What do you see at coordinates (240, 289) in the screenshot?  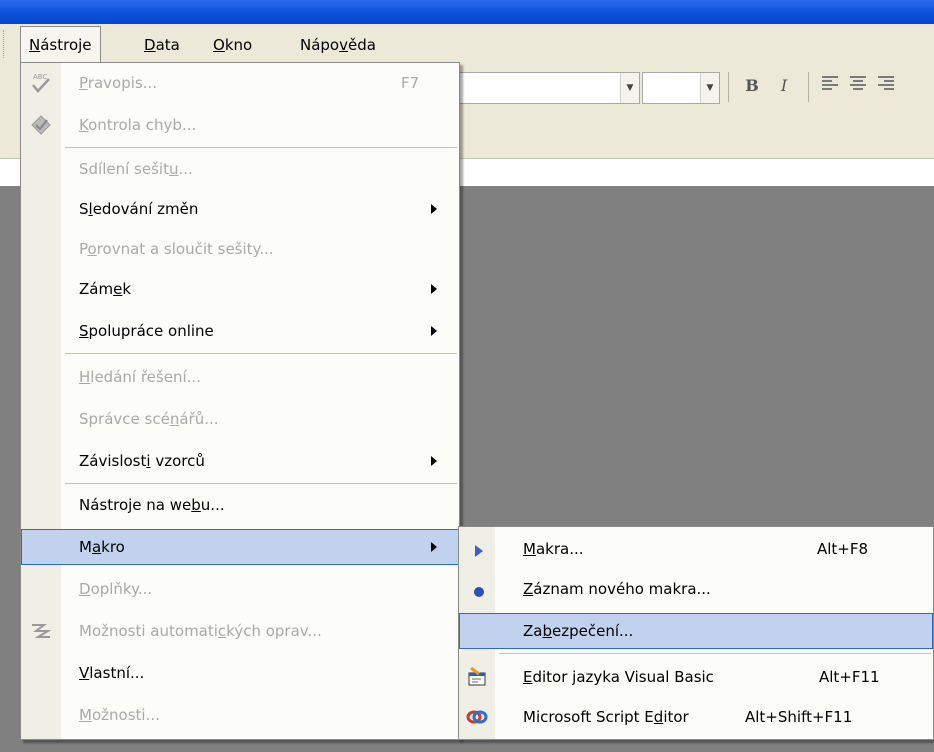 I see `menu-item-zamek: Zámek` at bounding box center [240, 289].